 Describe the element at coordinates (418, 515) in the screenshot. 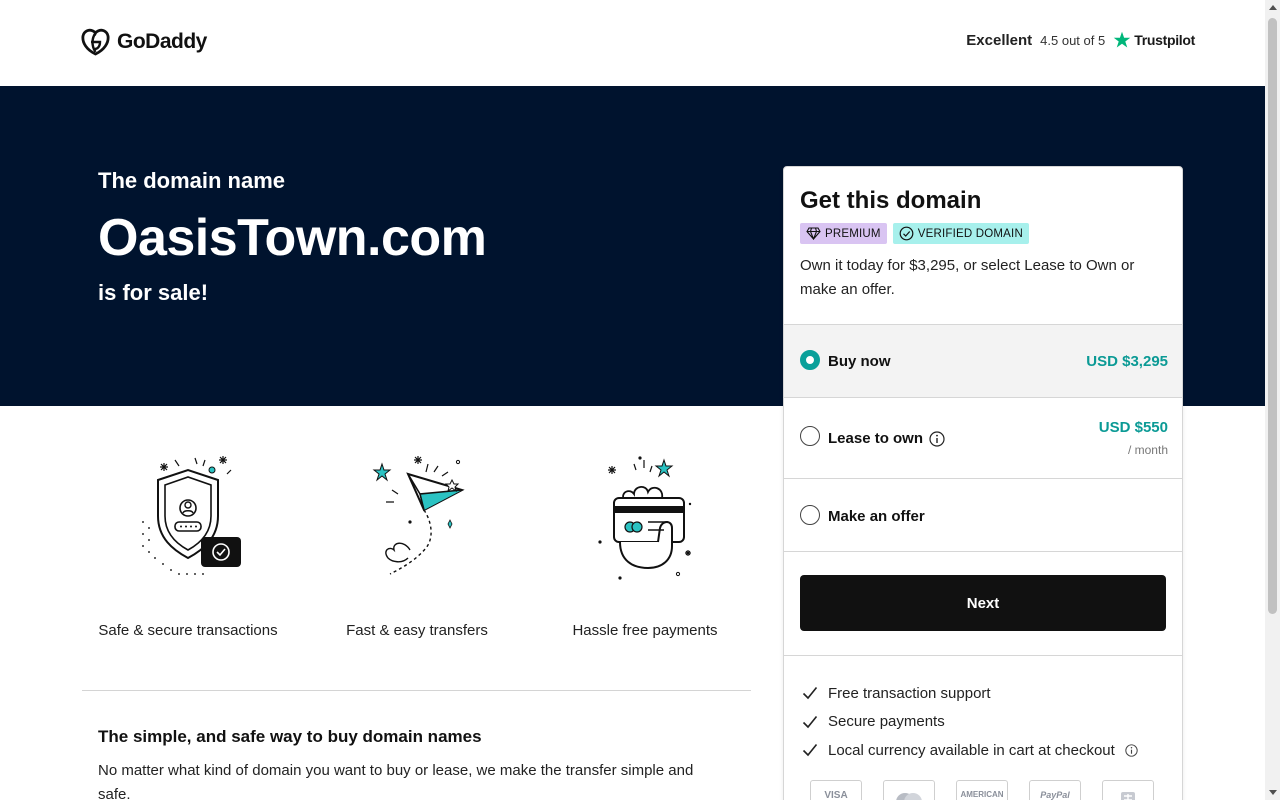

I see `paper-plane-icon` at that location.